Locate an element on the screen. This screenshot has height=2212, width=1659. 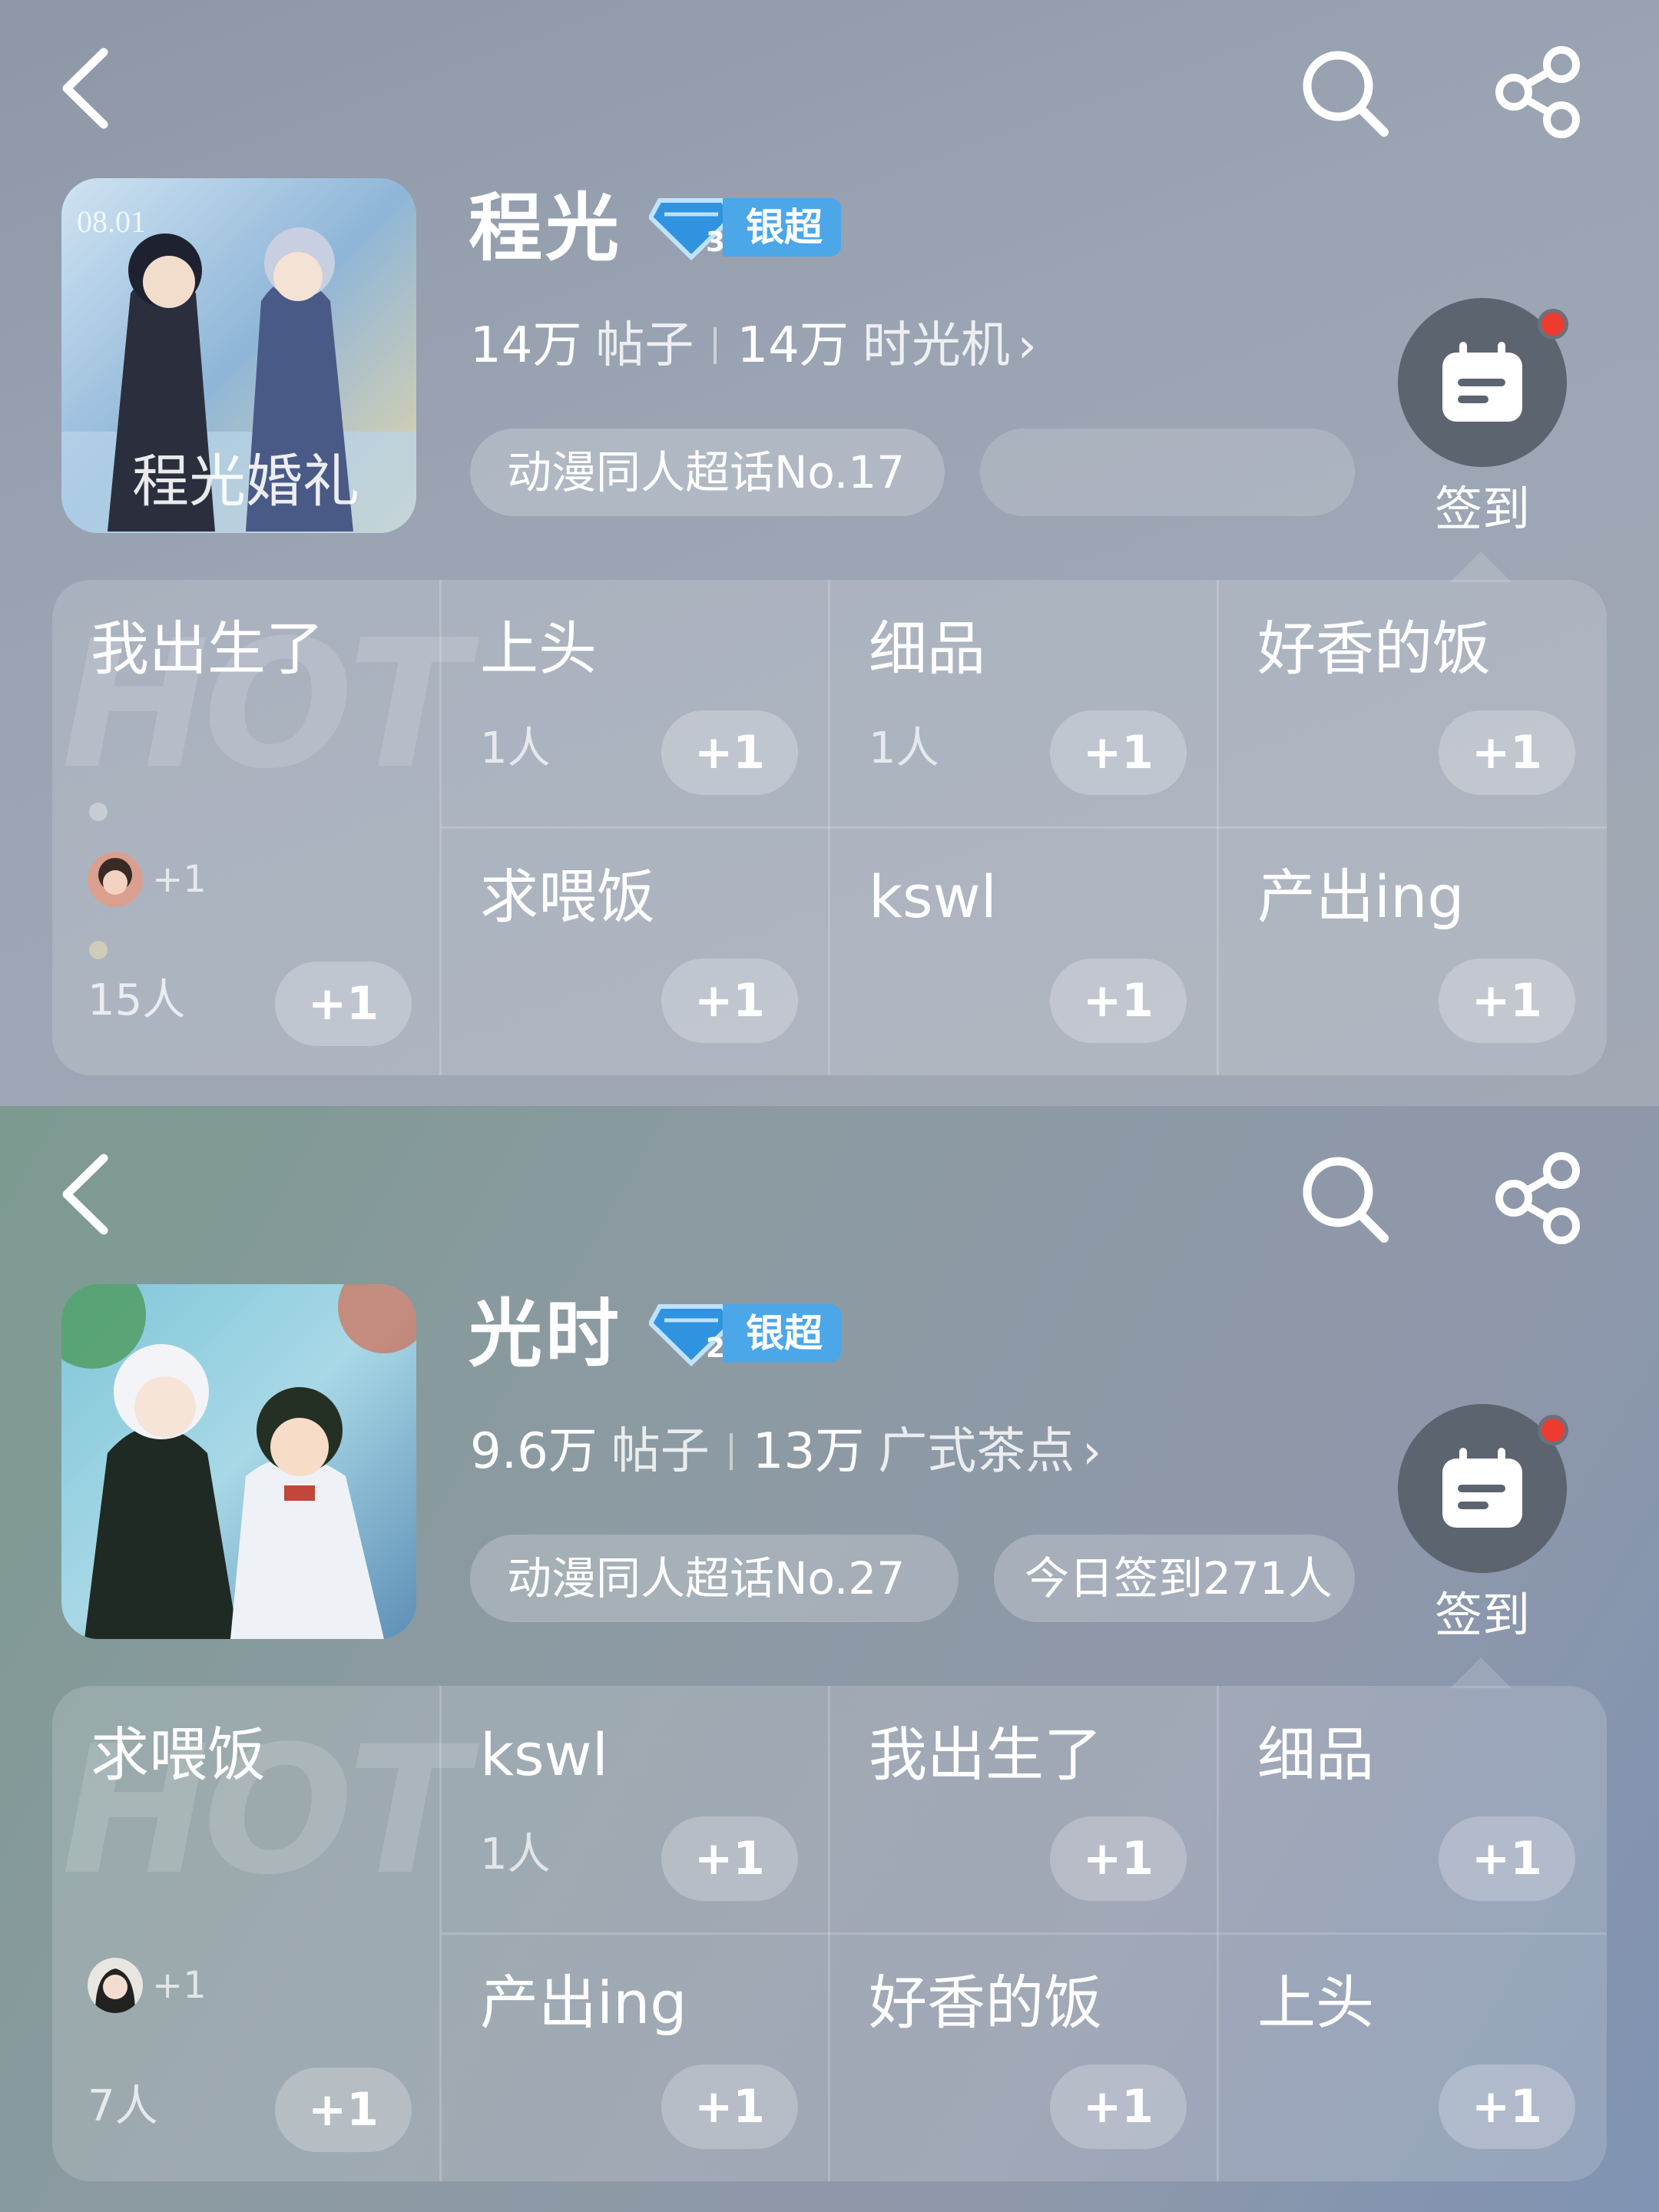
topic-name: 光时 is located at coordinates (545, 1334).